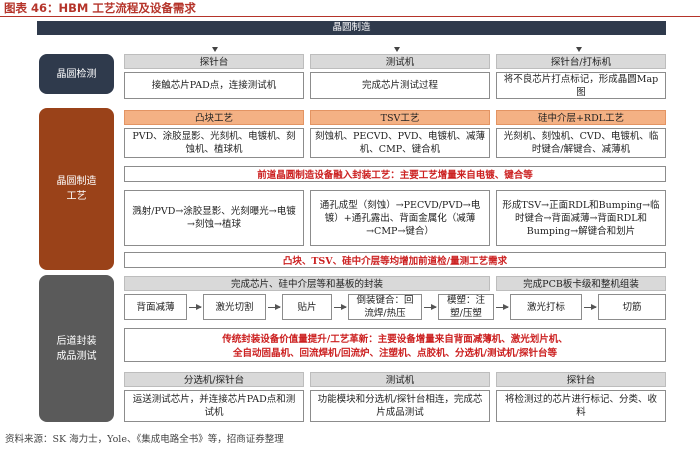 Image resolution: width=700 pixels, height=449 pixels. I want to click on backend-header-assembly: 完成PCB板卡级和整机组装, so click(581, 283).